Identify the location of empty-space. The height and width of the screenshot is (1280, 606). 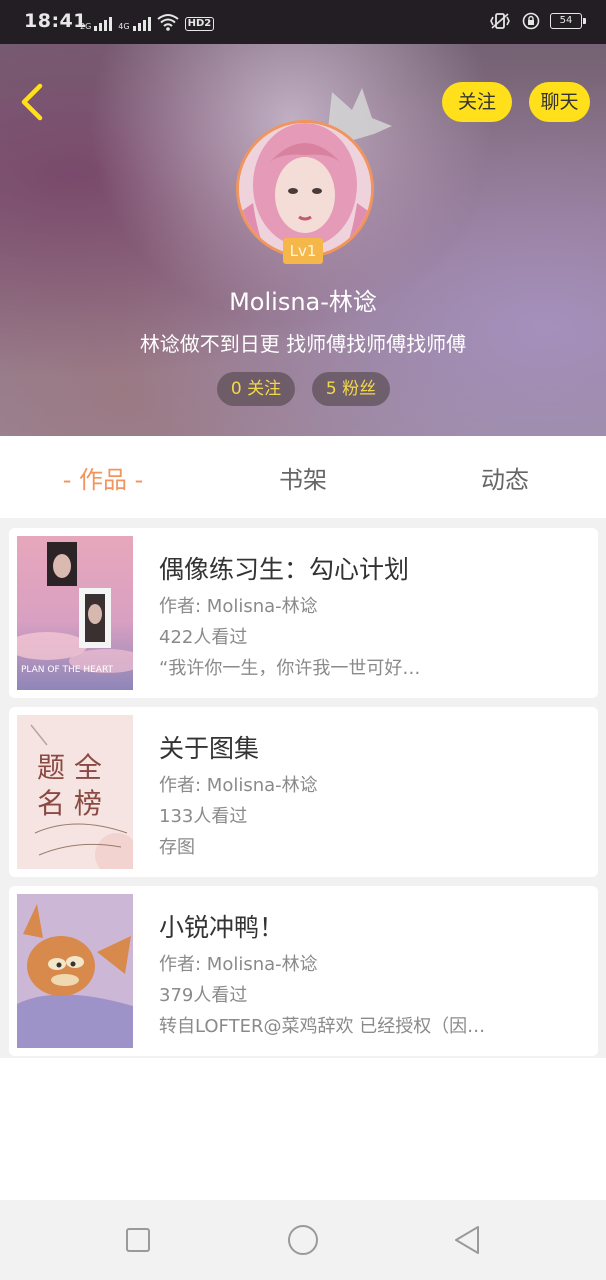
(303, 1129).